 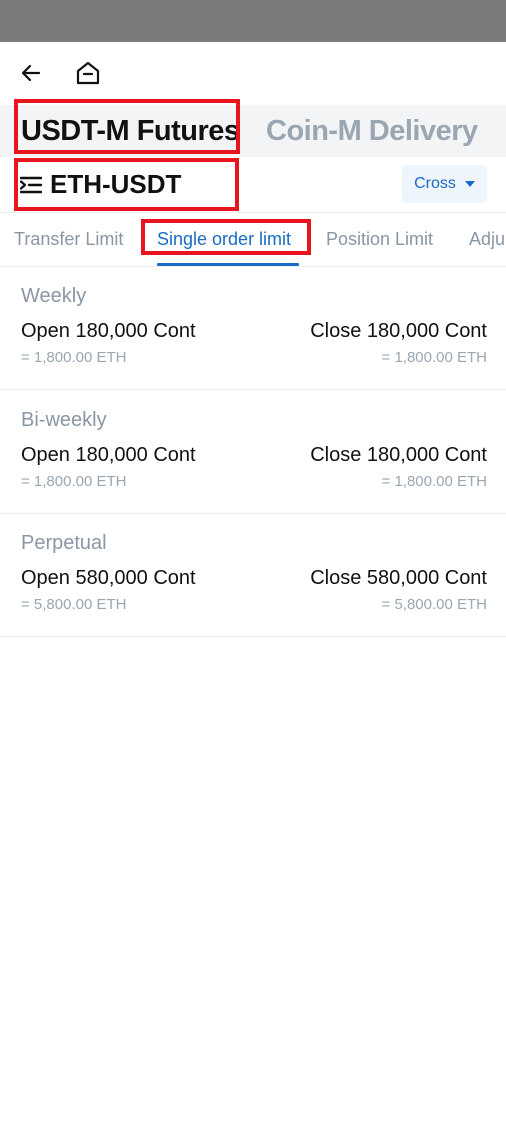 What do you see at coordinates (116, 184) in the screenshot?
I see `symbol-label: ETH-USDT` at bounding box center [116, 184].